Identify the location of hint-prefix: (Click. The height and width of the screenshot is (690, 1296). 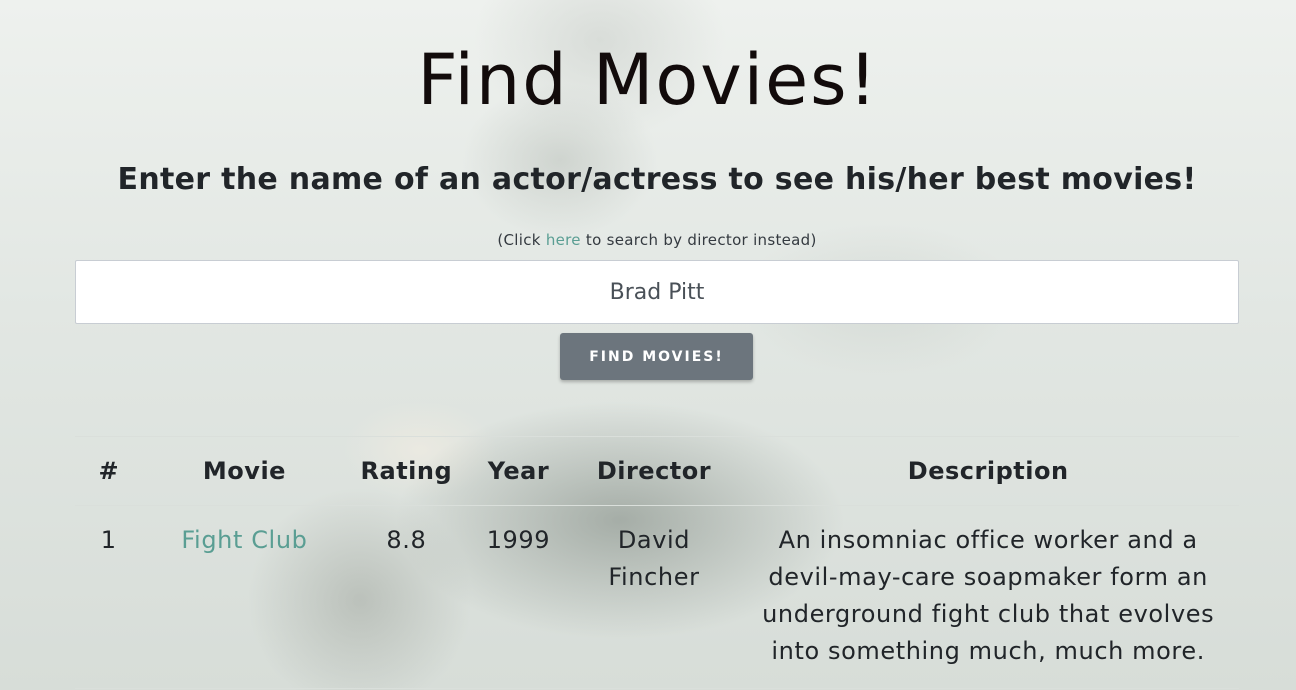
(521, 240).